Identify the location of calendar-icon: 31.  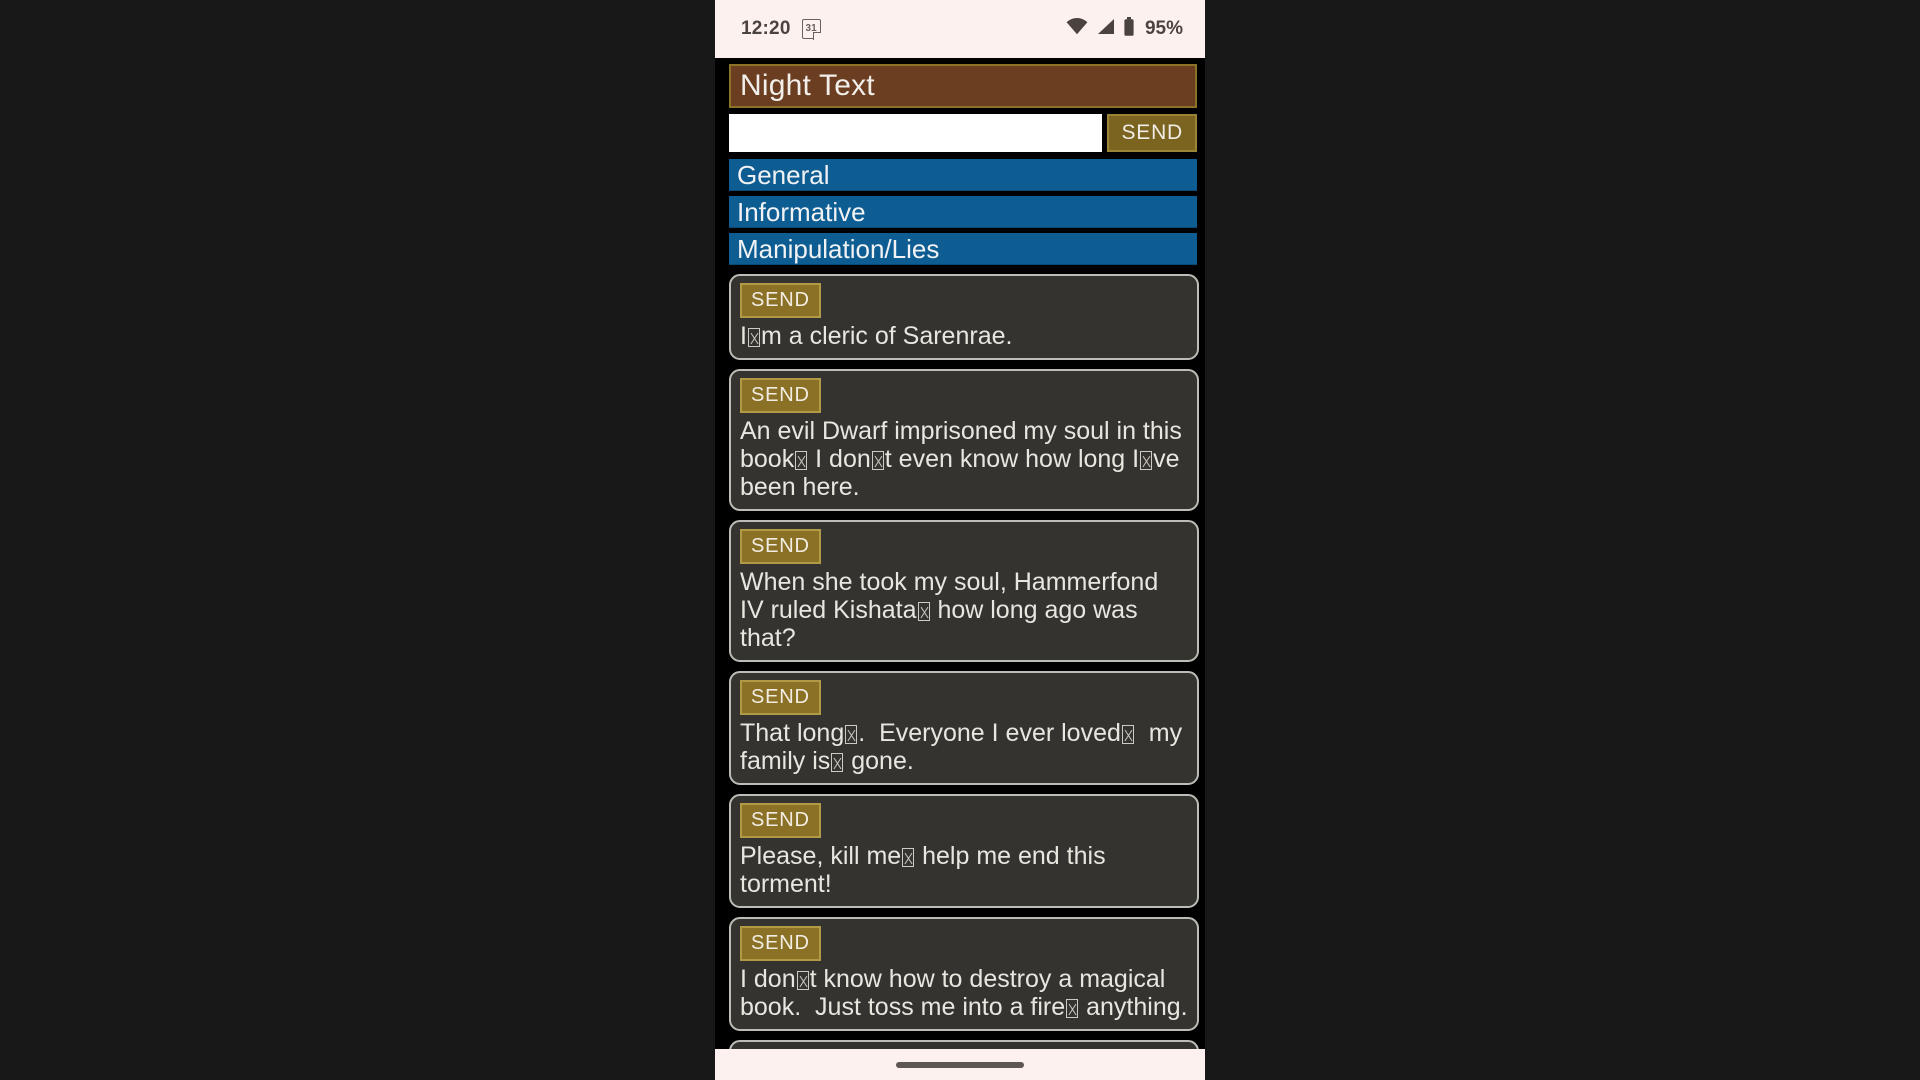
(811, 29).